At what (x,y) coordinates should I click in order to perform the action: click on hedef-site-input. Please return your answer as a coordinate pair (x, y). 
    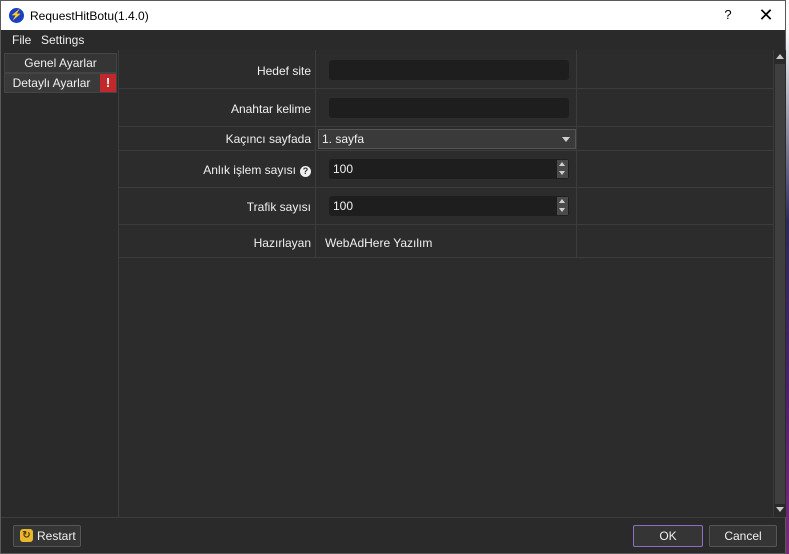
    Looking at the image, I should click on (449, 70).